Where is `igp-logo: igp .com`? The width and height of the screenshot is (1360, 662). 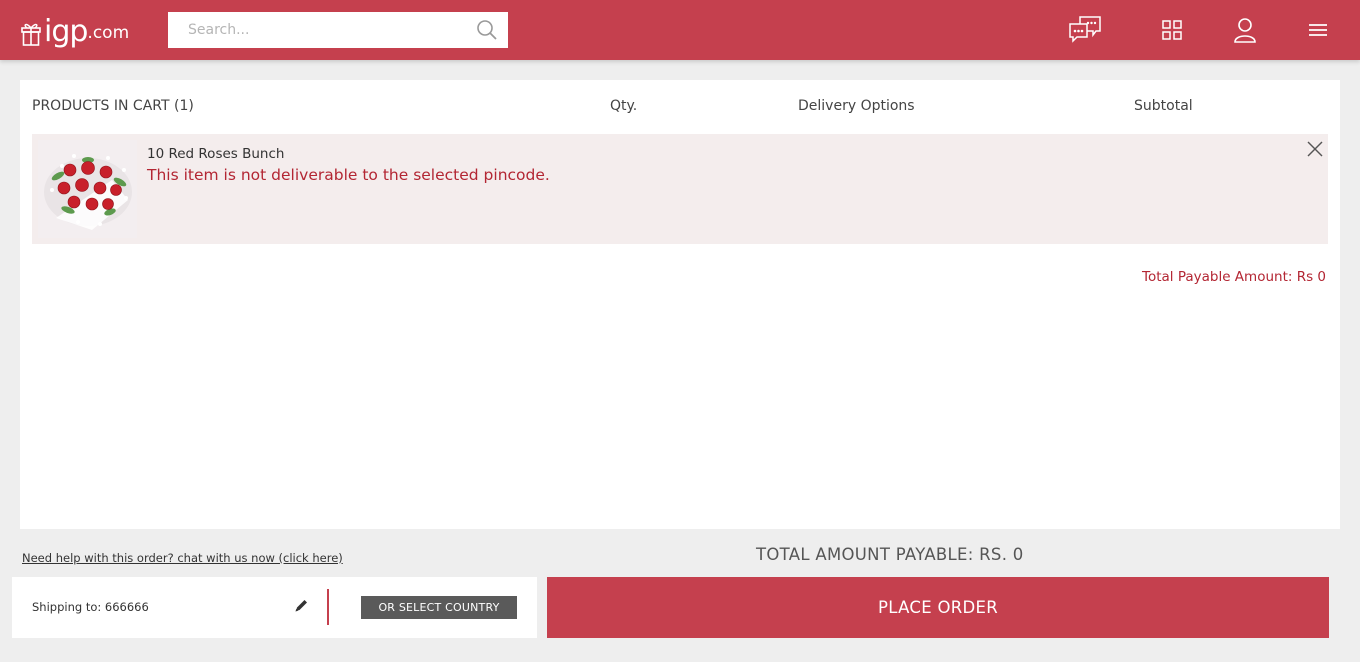 igp-logo: igp .com is located at coordinates (74, 29).